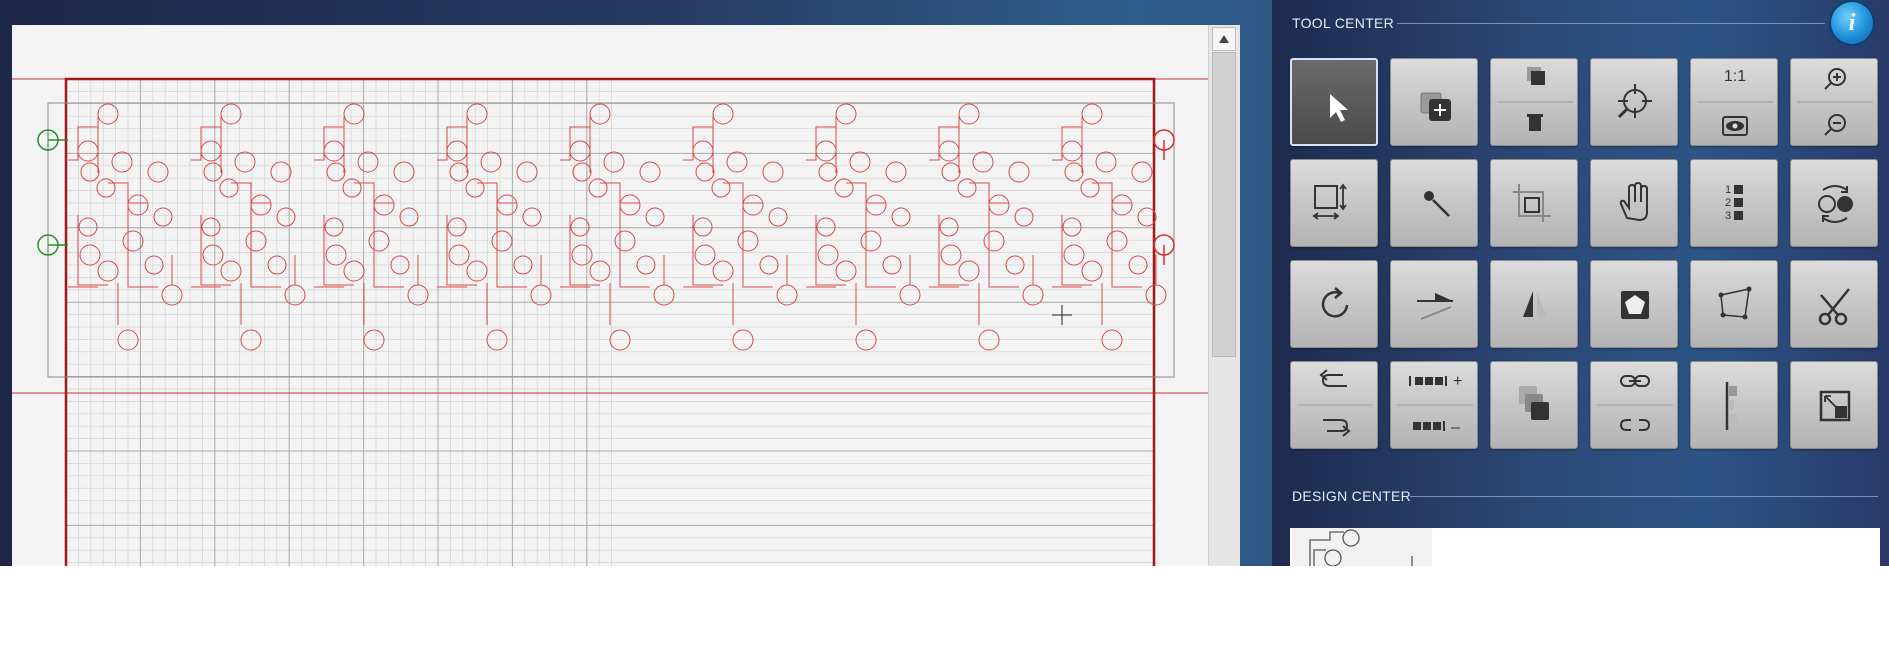  I want to click on scrollbar-thumb, so click(1224, 204).